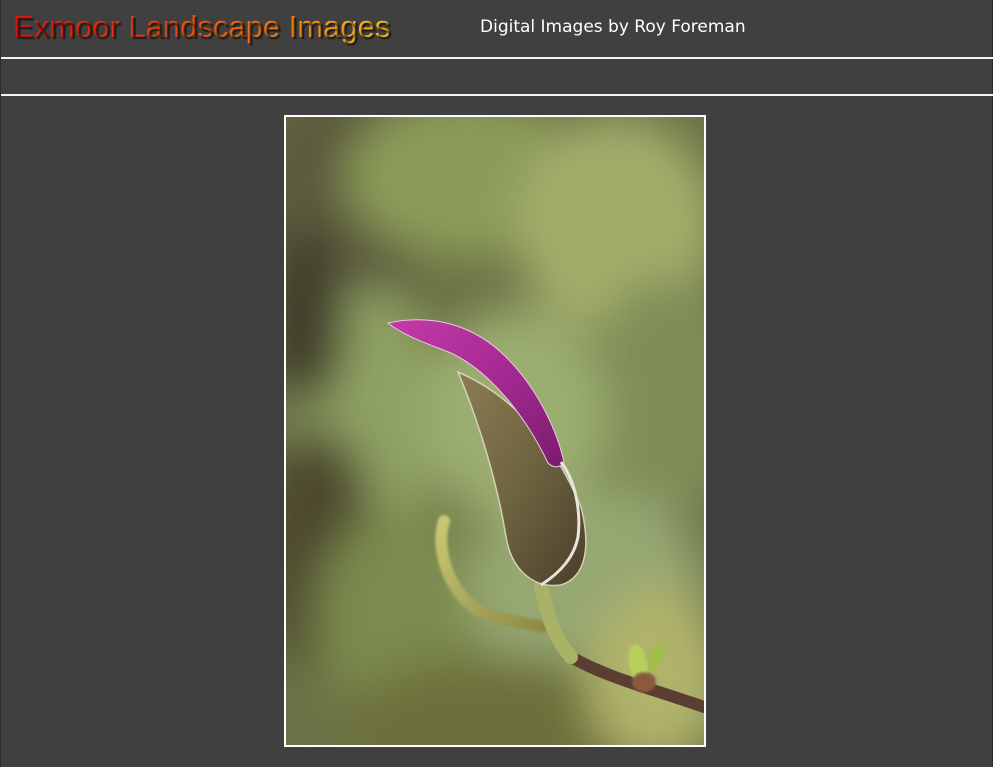  I want to click on nav-bar, so click(497, 77).